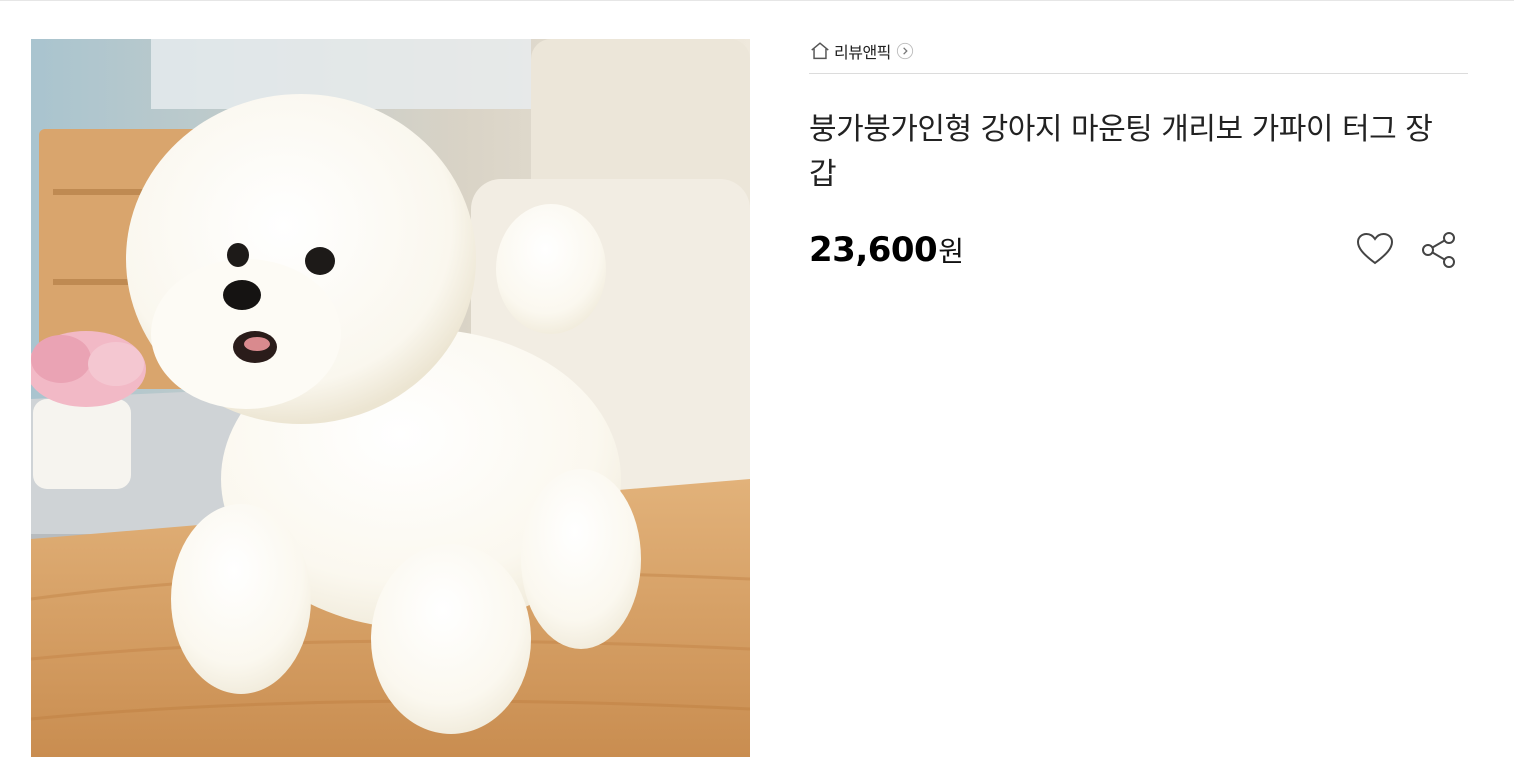 The width and height of the screenshot is (1514, 766). I want to click on share-button, so click(1439, 250).